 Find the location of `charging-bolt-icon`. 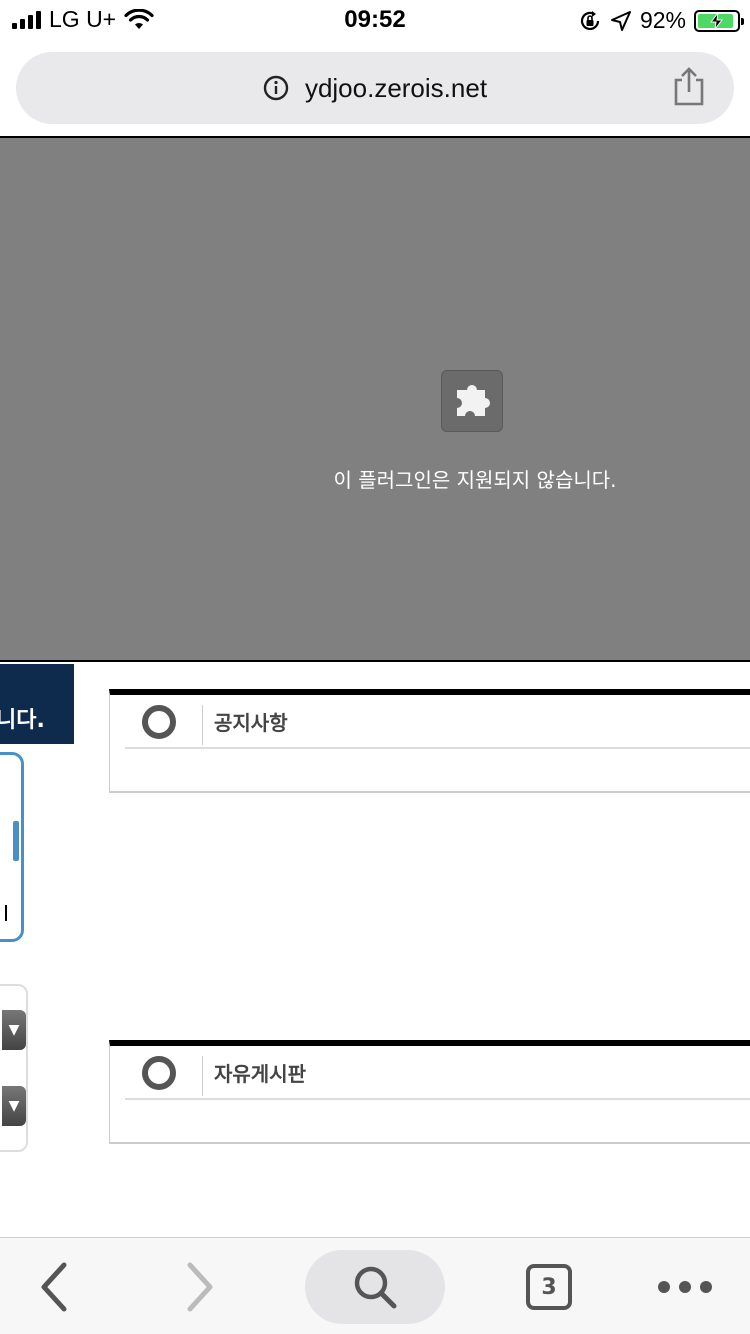

charging-bolt-icon is located at coordinates (716, 20).